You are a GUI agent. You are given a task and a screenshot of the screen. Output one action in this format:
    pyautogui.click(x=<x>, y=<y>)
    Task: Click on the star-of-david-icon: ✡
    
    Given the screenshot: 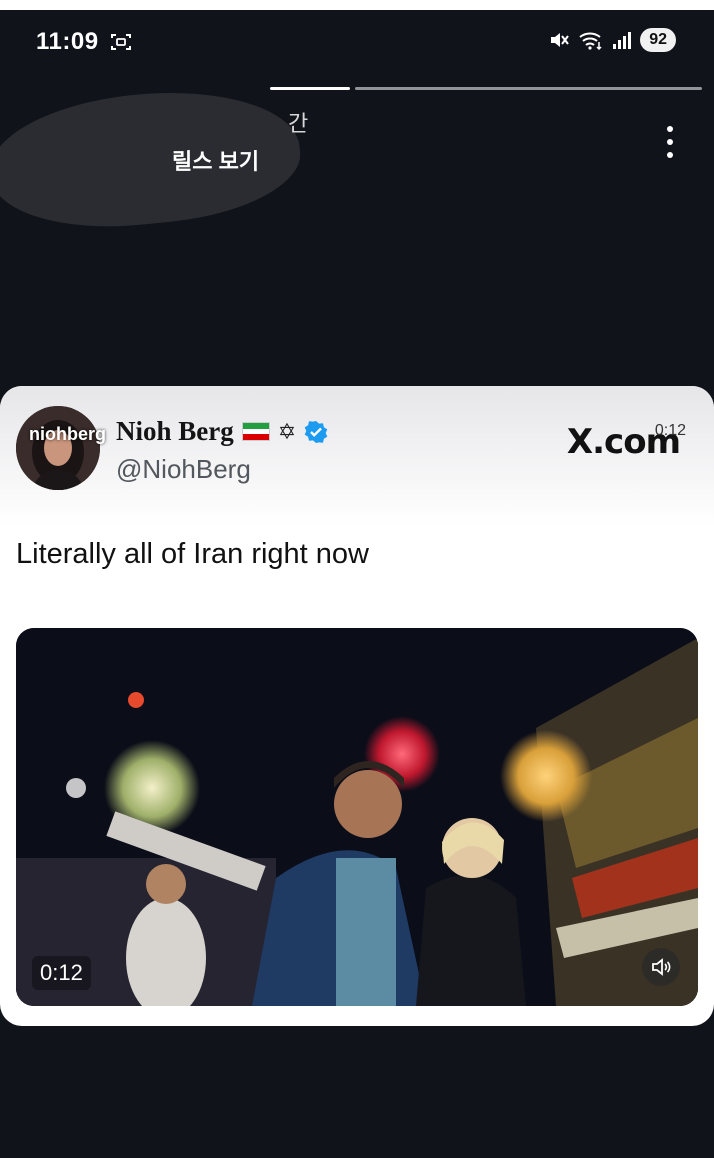 What is the action you would take?
    pyautogui.click(x=287, y=431)
    